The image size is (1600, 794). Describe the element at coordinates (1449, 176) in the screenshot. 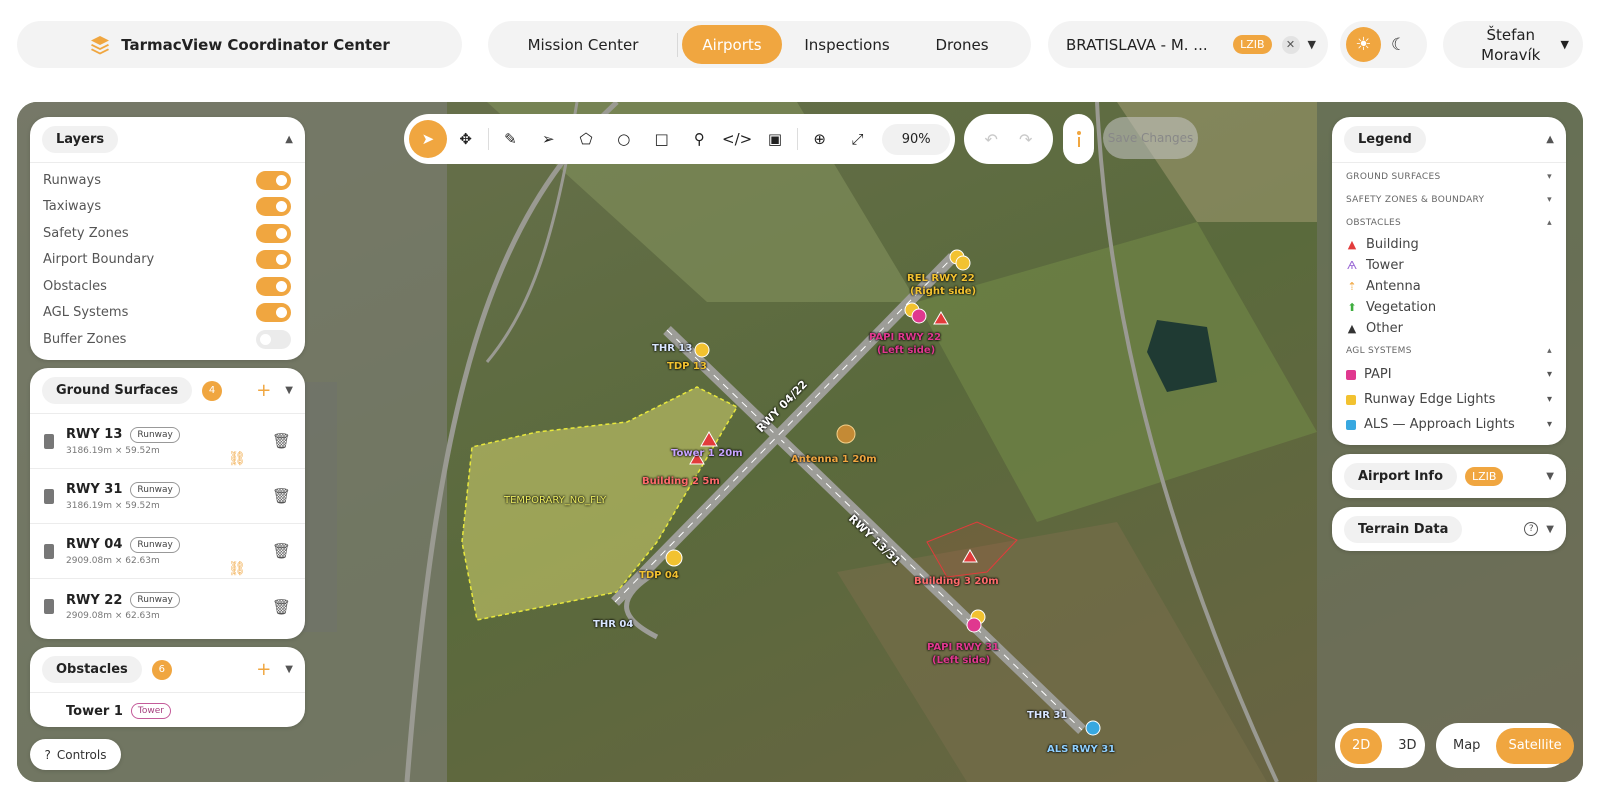

I see `legend-section-ground: GROUND SURFACES ▾` at that location.